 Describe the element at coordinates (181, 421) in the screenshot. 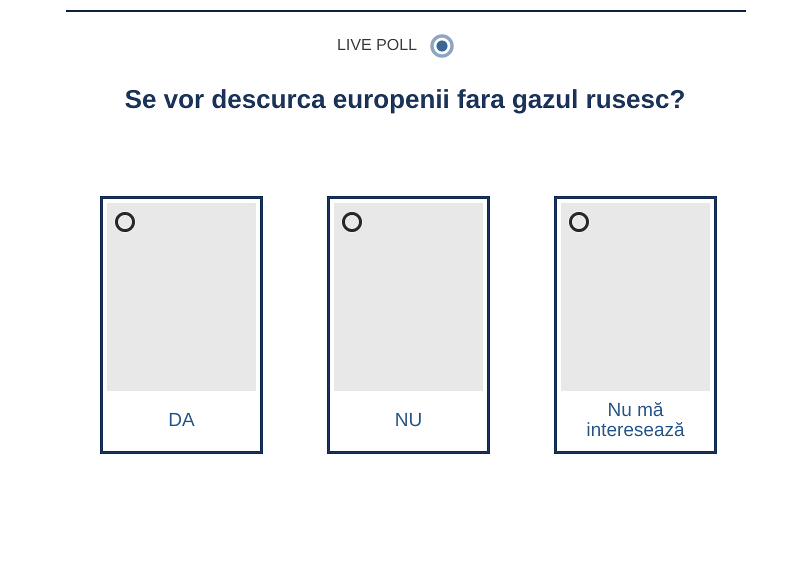

I see `option-label: DA` at that location.